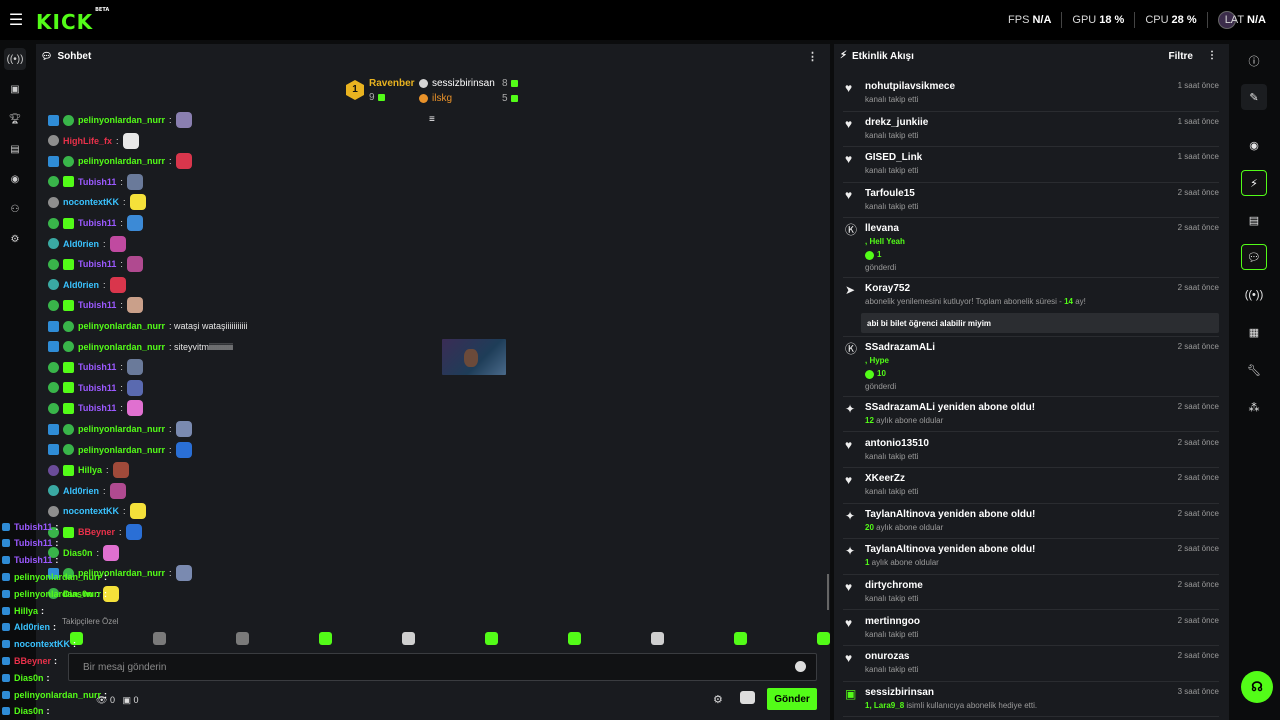 The height and width of the screenshot is (720, 1280). Describe the element at coordinates (15, 59) in the screenshot. I see `live-icon: ((•))` at that location.